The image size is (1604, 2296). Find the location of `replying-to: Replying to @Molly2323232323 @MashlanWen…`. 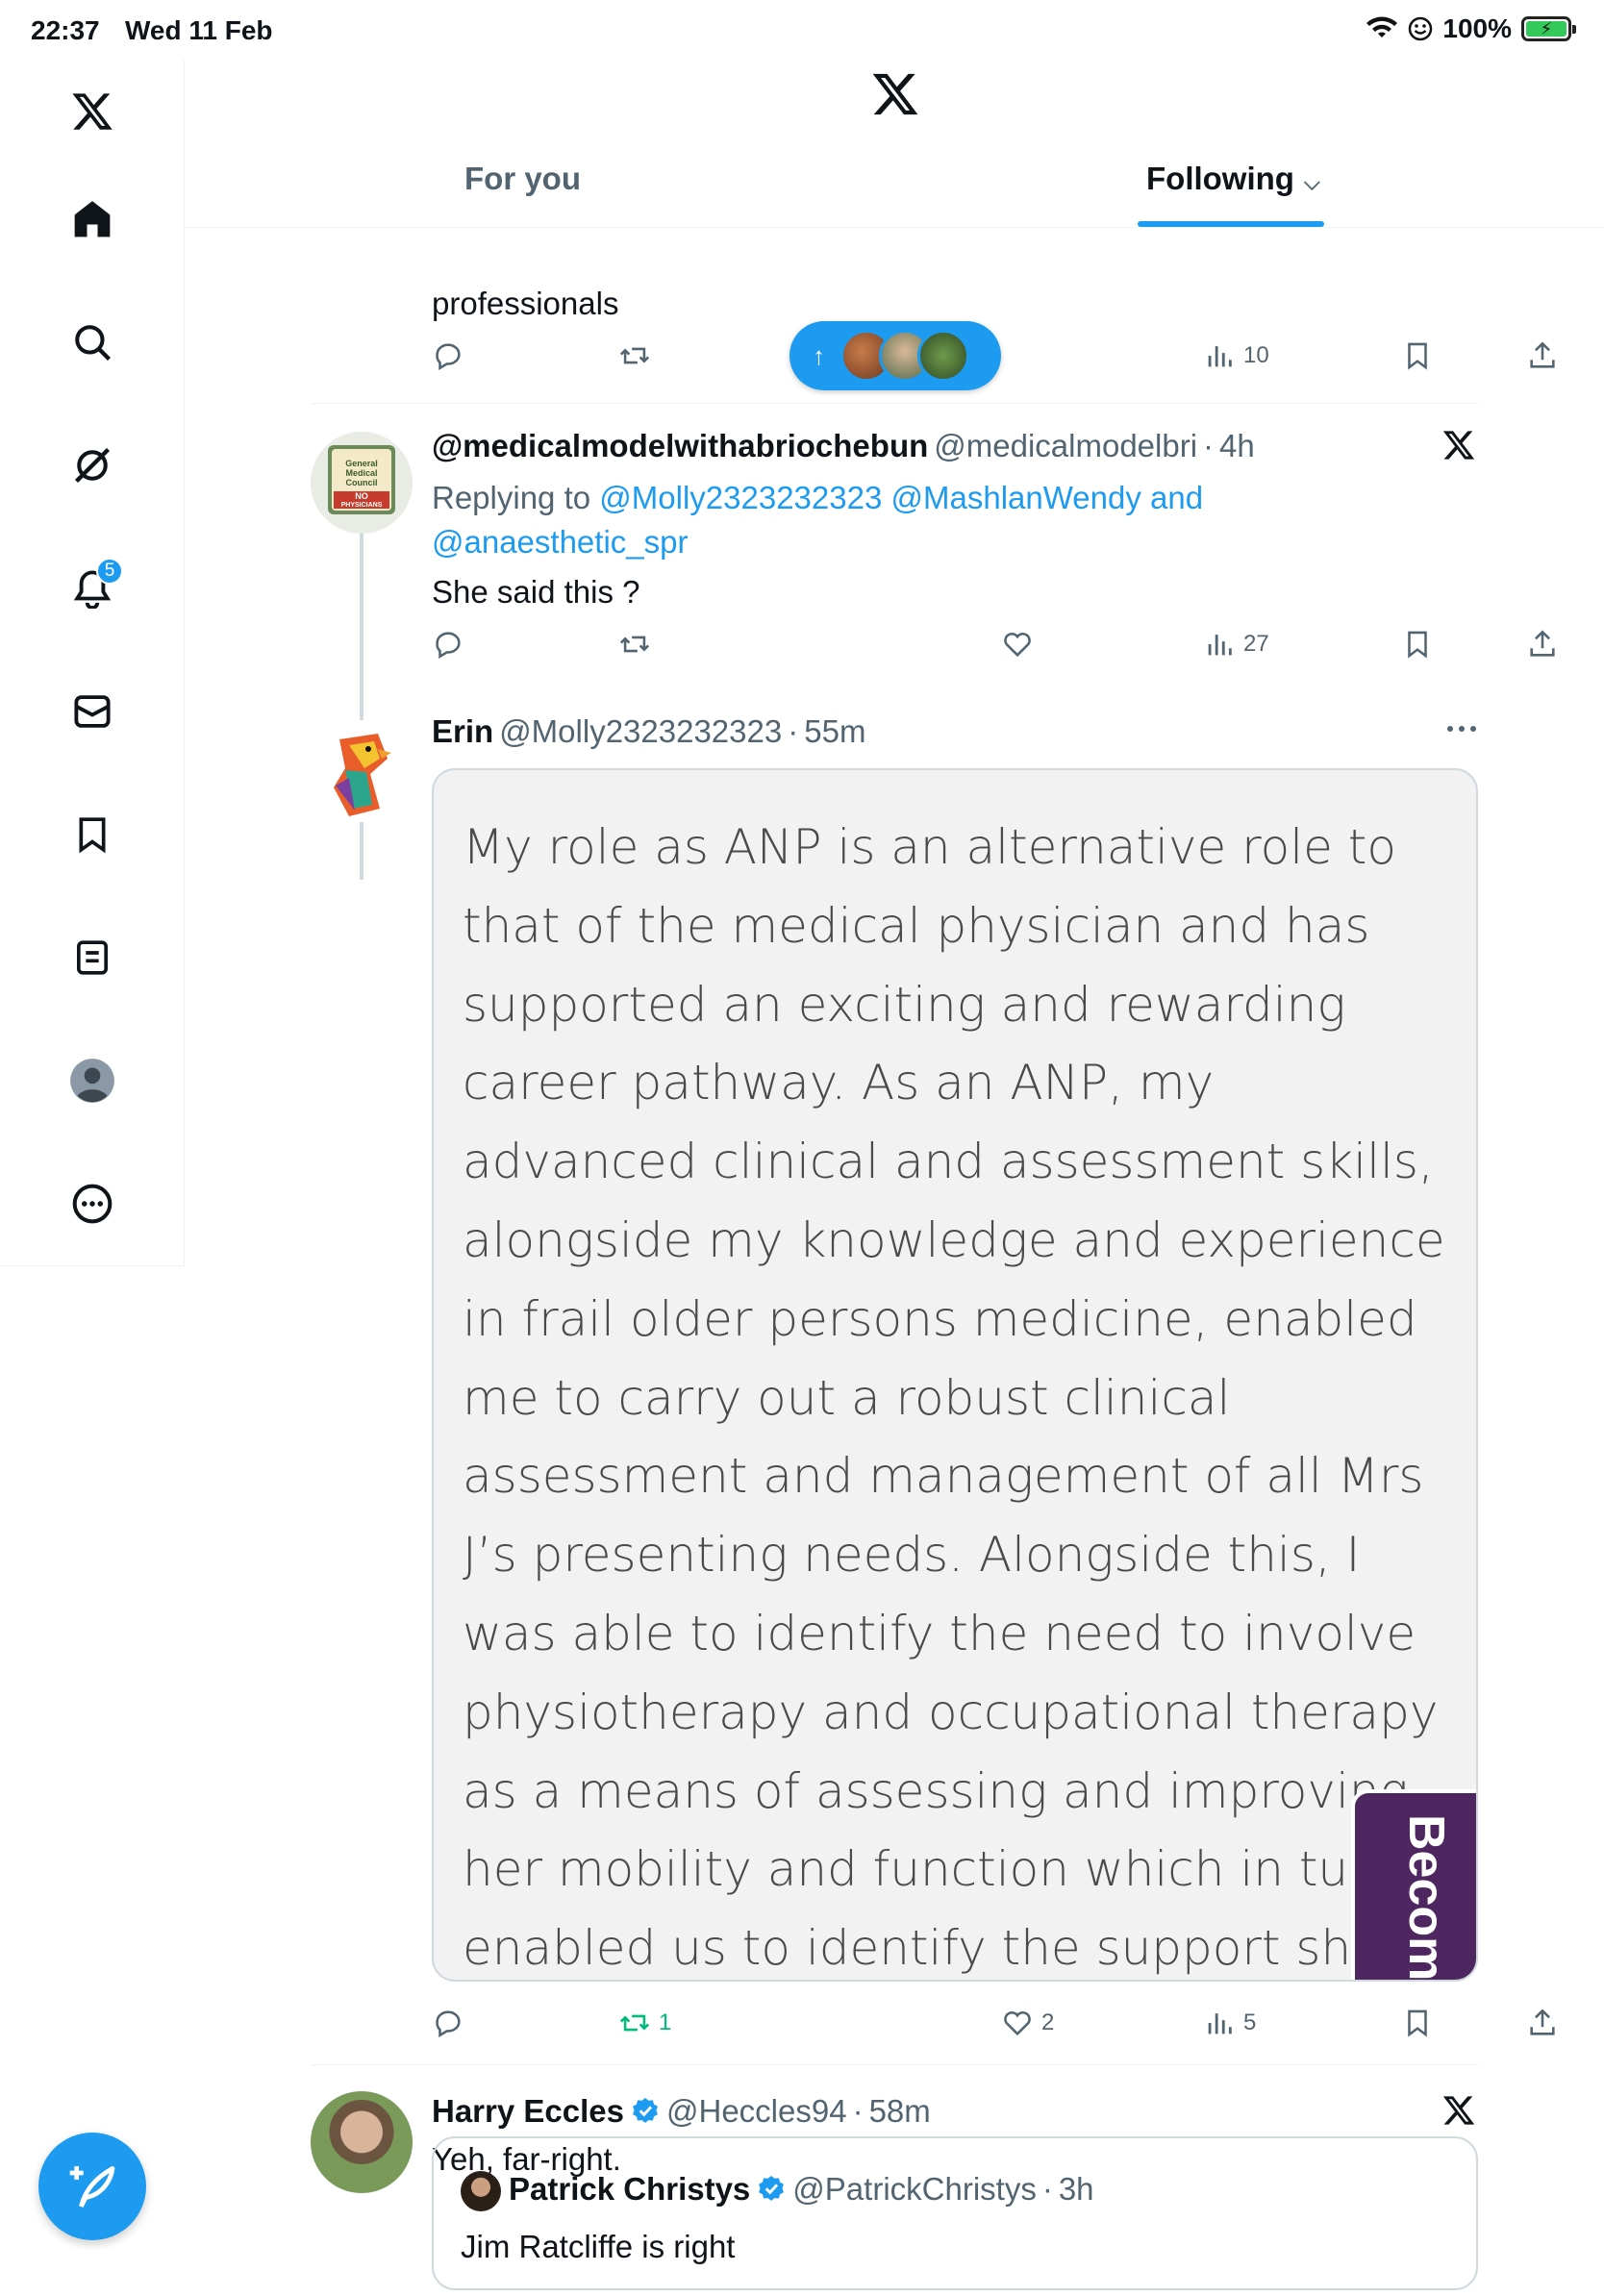

replying-to: Replying to @Molly2323232323 @MashlanWen… is located at coordinates (912, 520).